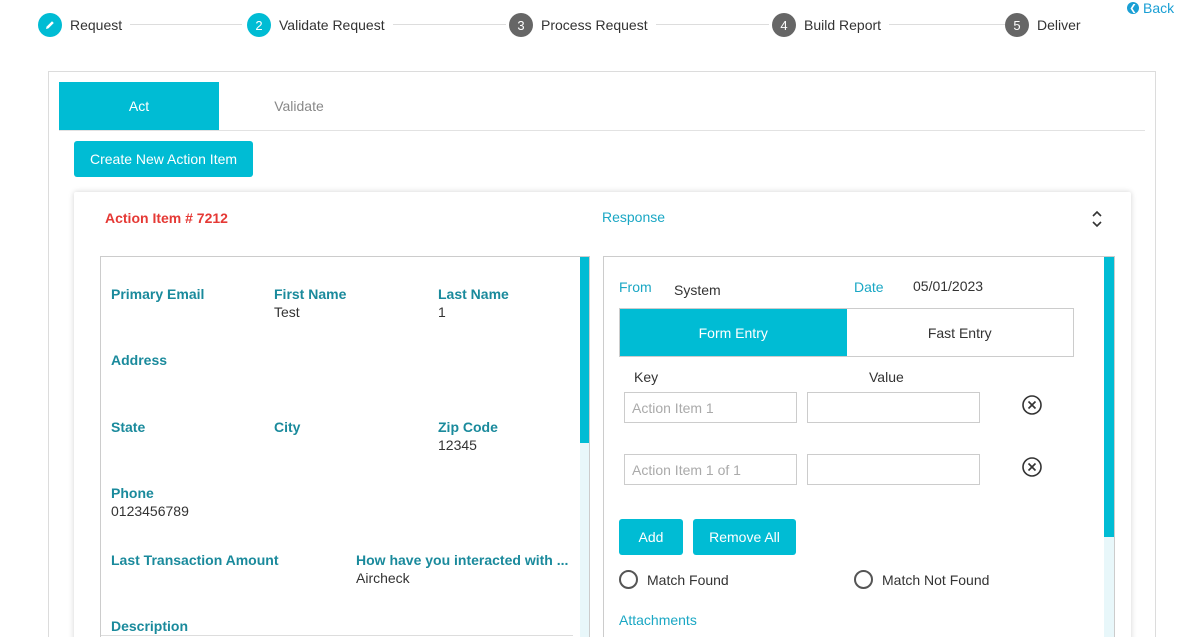  I want to click on response-scrollbar, so click(1109, 447).